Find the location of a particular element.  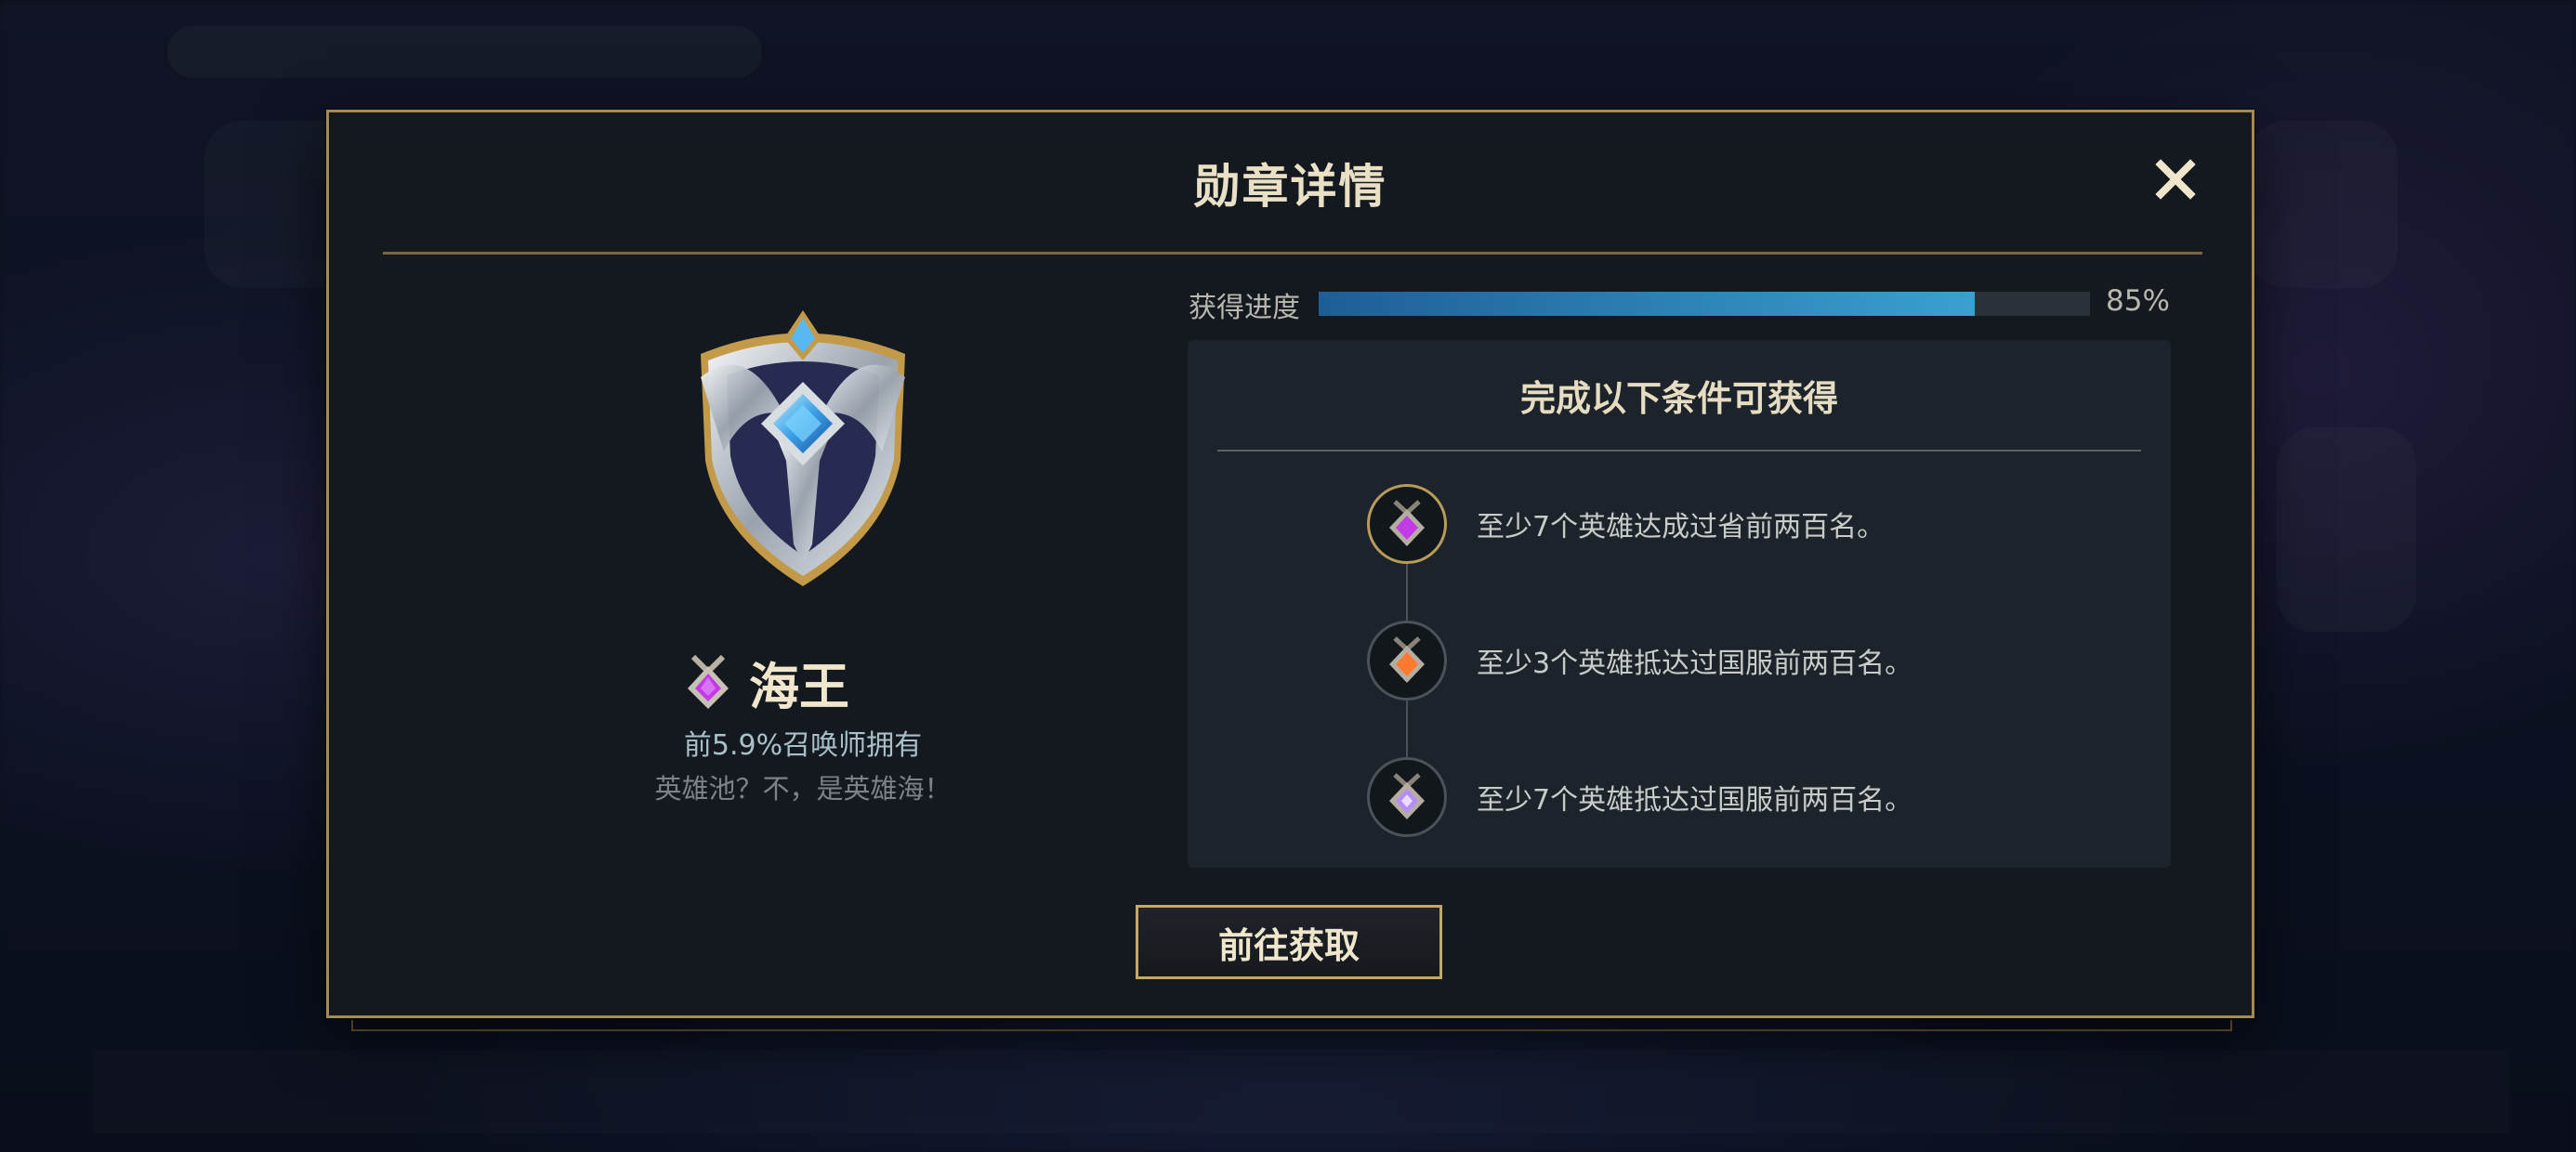

condition-text: 至少7个英雄达成过省前两百名。 is located at coordinates (1681, 527).